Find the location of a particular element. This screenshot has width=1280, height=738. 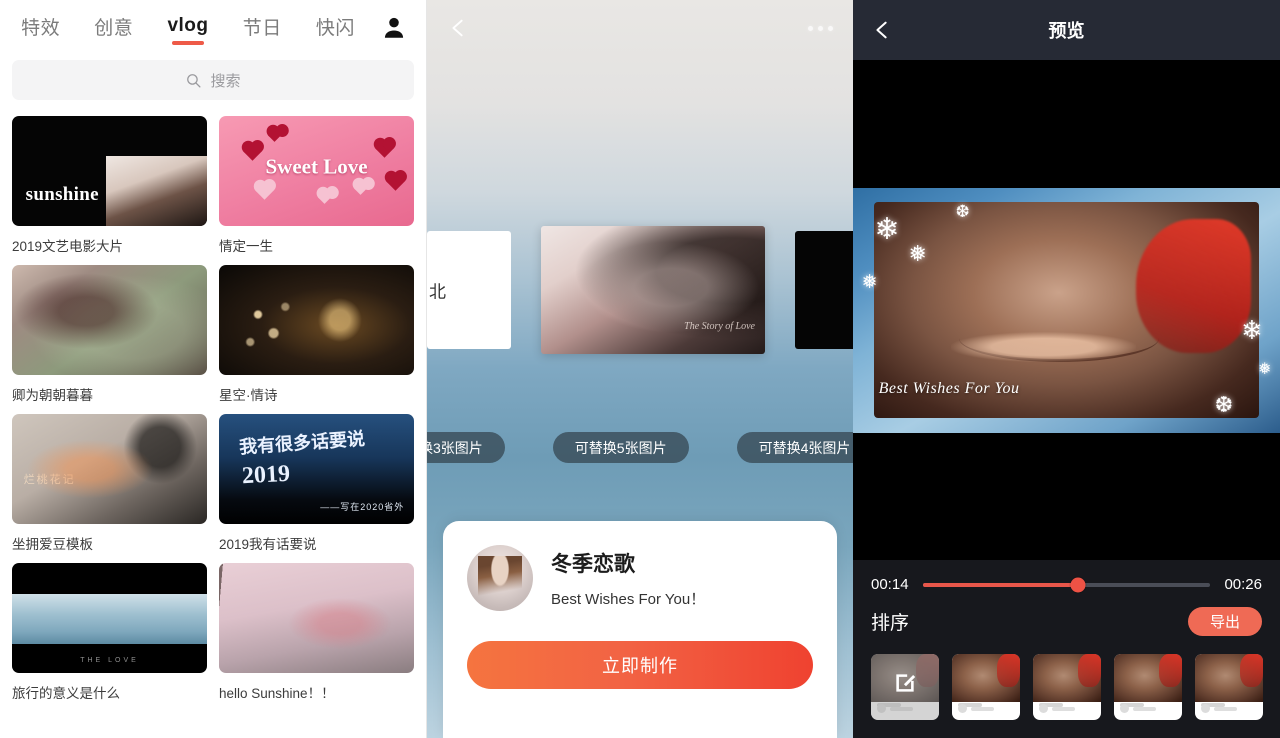

thumb-art-text: THE LOVE is located at coordinates (109, 661).